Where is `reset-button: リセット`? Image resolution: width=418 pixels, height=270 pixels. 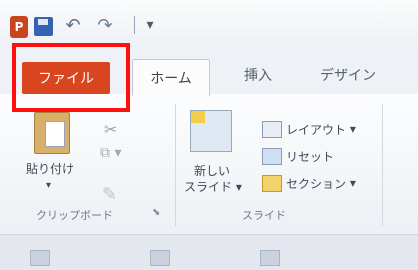 reset-button: リセット is located at coordinates (298, 156).